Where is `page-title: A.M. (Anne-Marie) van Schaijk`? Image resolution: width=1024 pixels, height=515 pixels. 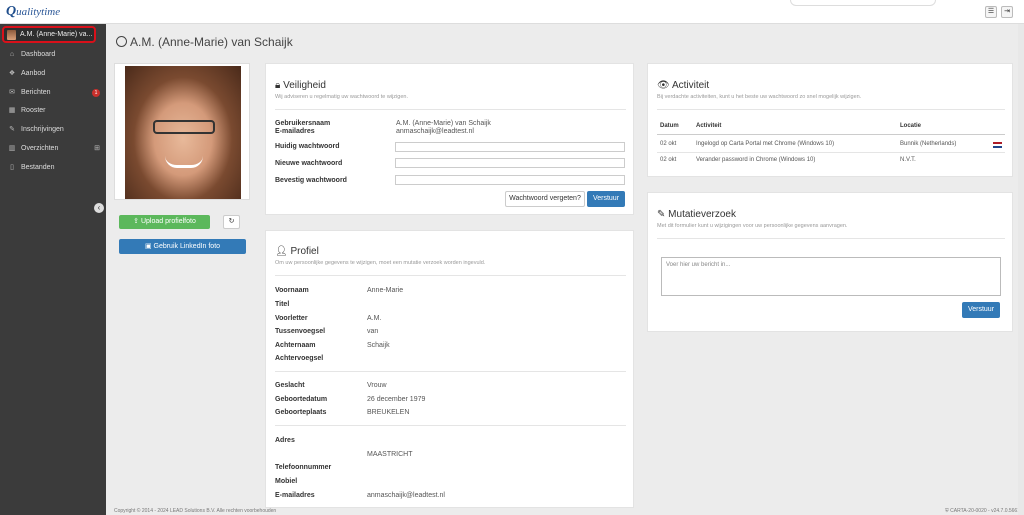
page-title: A.M. (Anne-Marie) van Schaijk is located at coordinates (204, 42).